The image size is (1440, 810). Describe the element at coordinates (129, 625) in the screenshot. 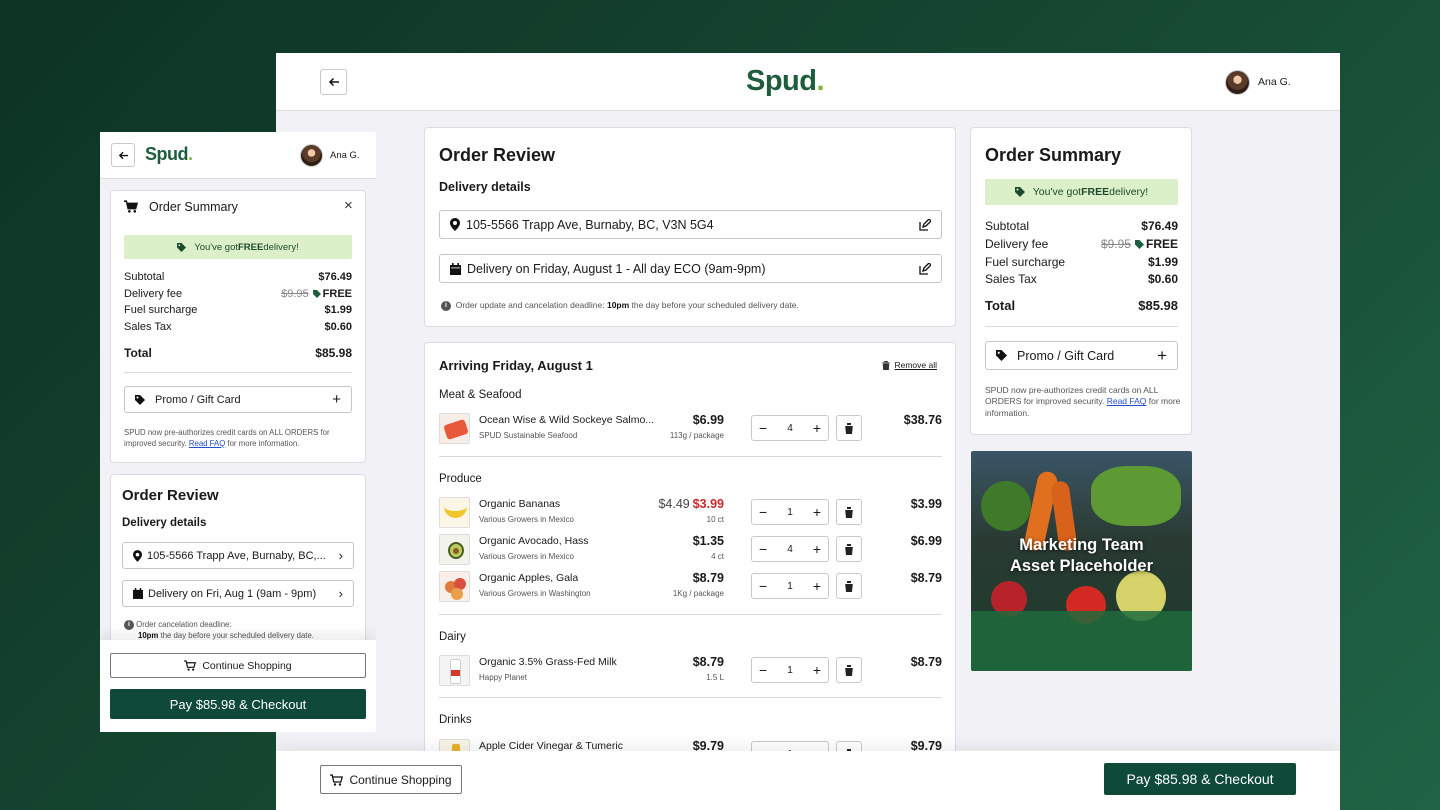

I see `info-icon: i` at that location.